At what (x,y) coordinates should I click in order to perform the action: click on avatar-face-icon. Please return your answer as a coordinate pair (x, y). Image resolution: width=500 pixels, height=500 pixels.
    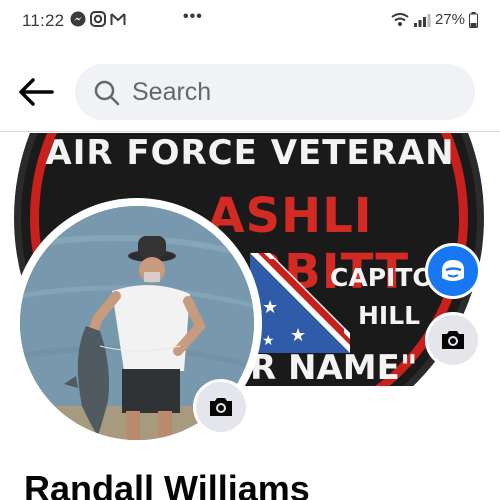
    Looking at the image, I should click on (453, 270).